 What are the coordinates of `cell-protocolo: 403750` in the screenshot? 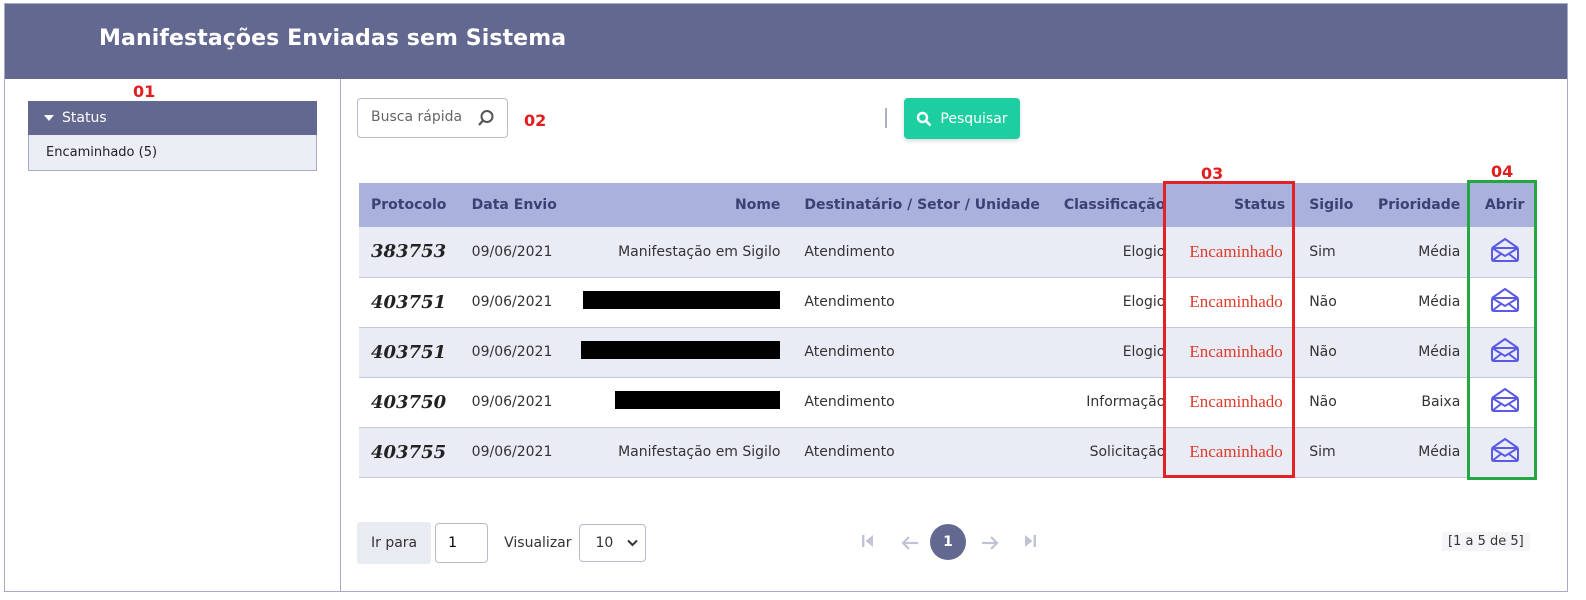 It's located at (409, 402).